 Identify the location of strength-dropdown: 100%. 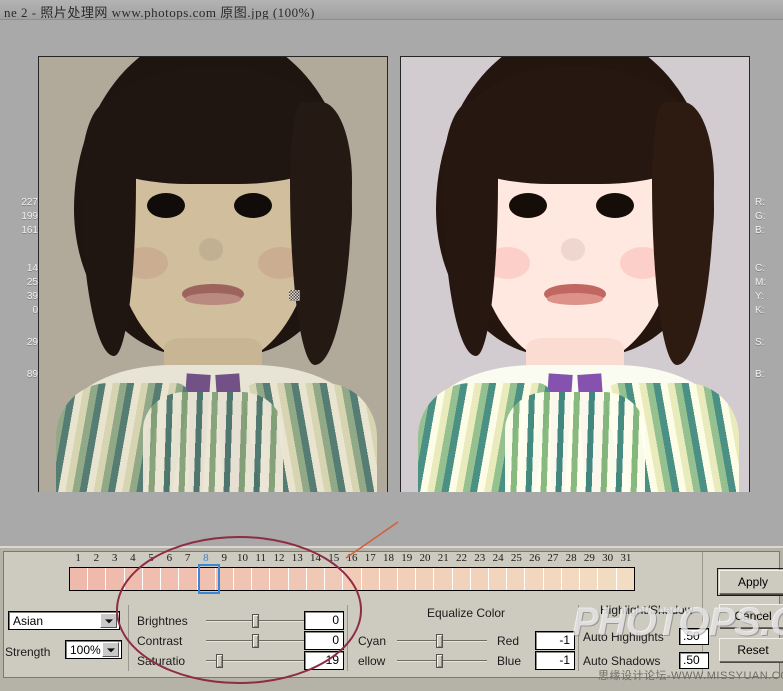
(93, 649).